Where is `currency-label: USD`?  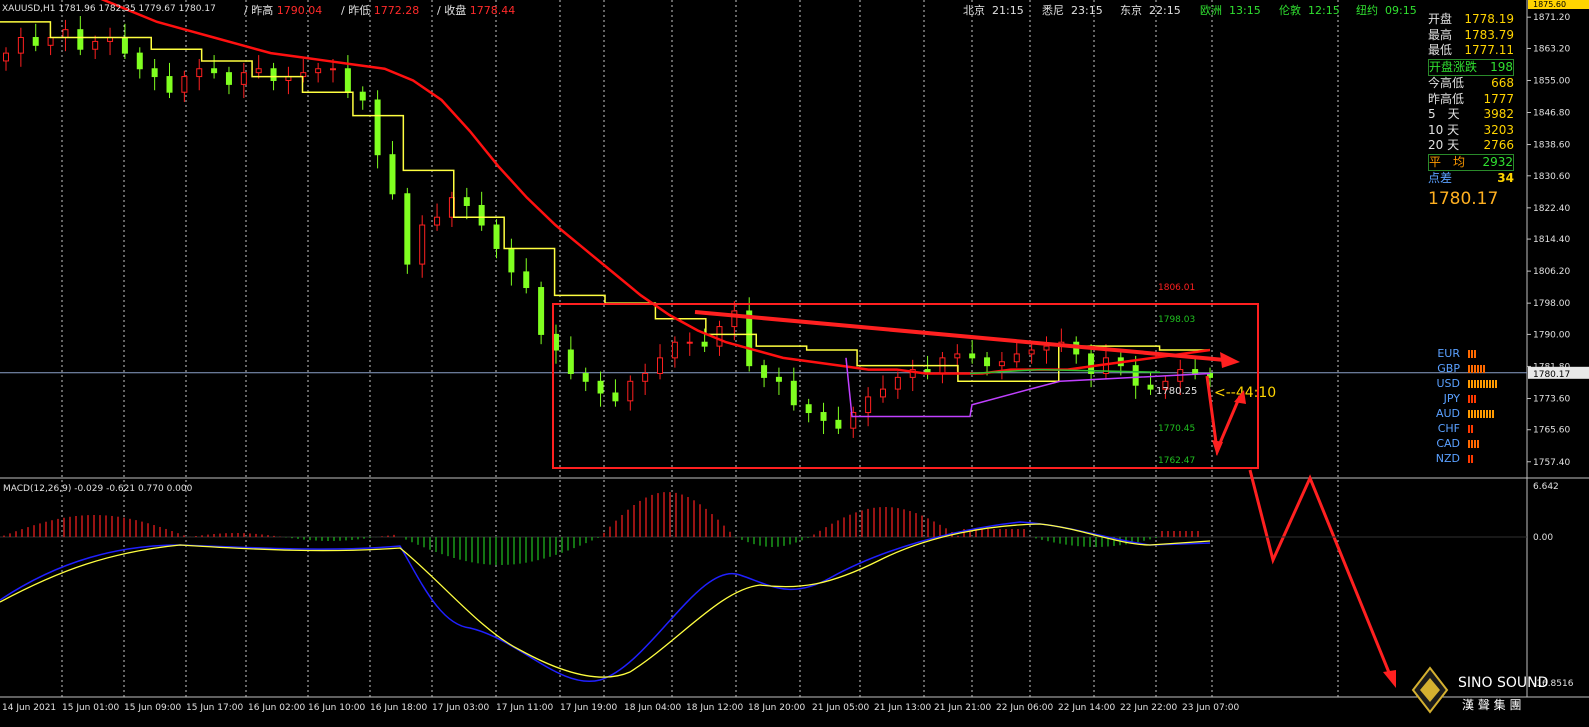 currency-label: USD is located at coordinates (1448, 383).